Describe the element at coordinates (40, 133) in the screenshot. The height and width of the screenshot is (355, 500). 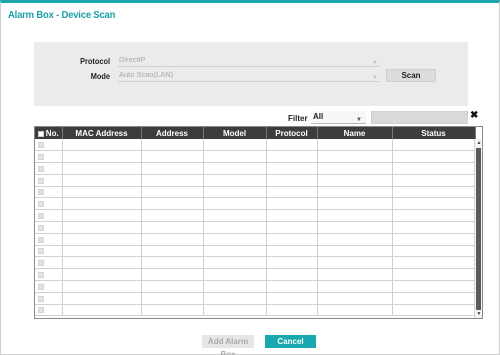
I see `select-all-checkbox` at that location.